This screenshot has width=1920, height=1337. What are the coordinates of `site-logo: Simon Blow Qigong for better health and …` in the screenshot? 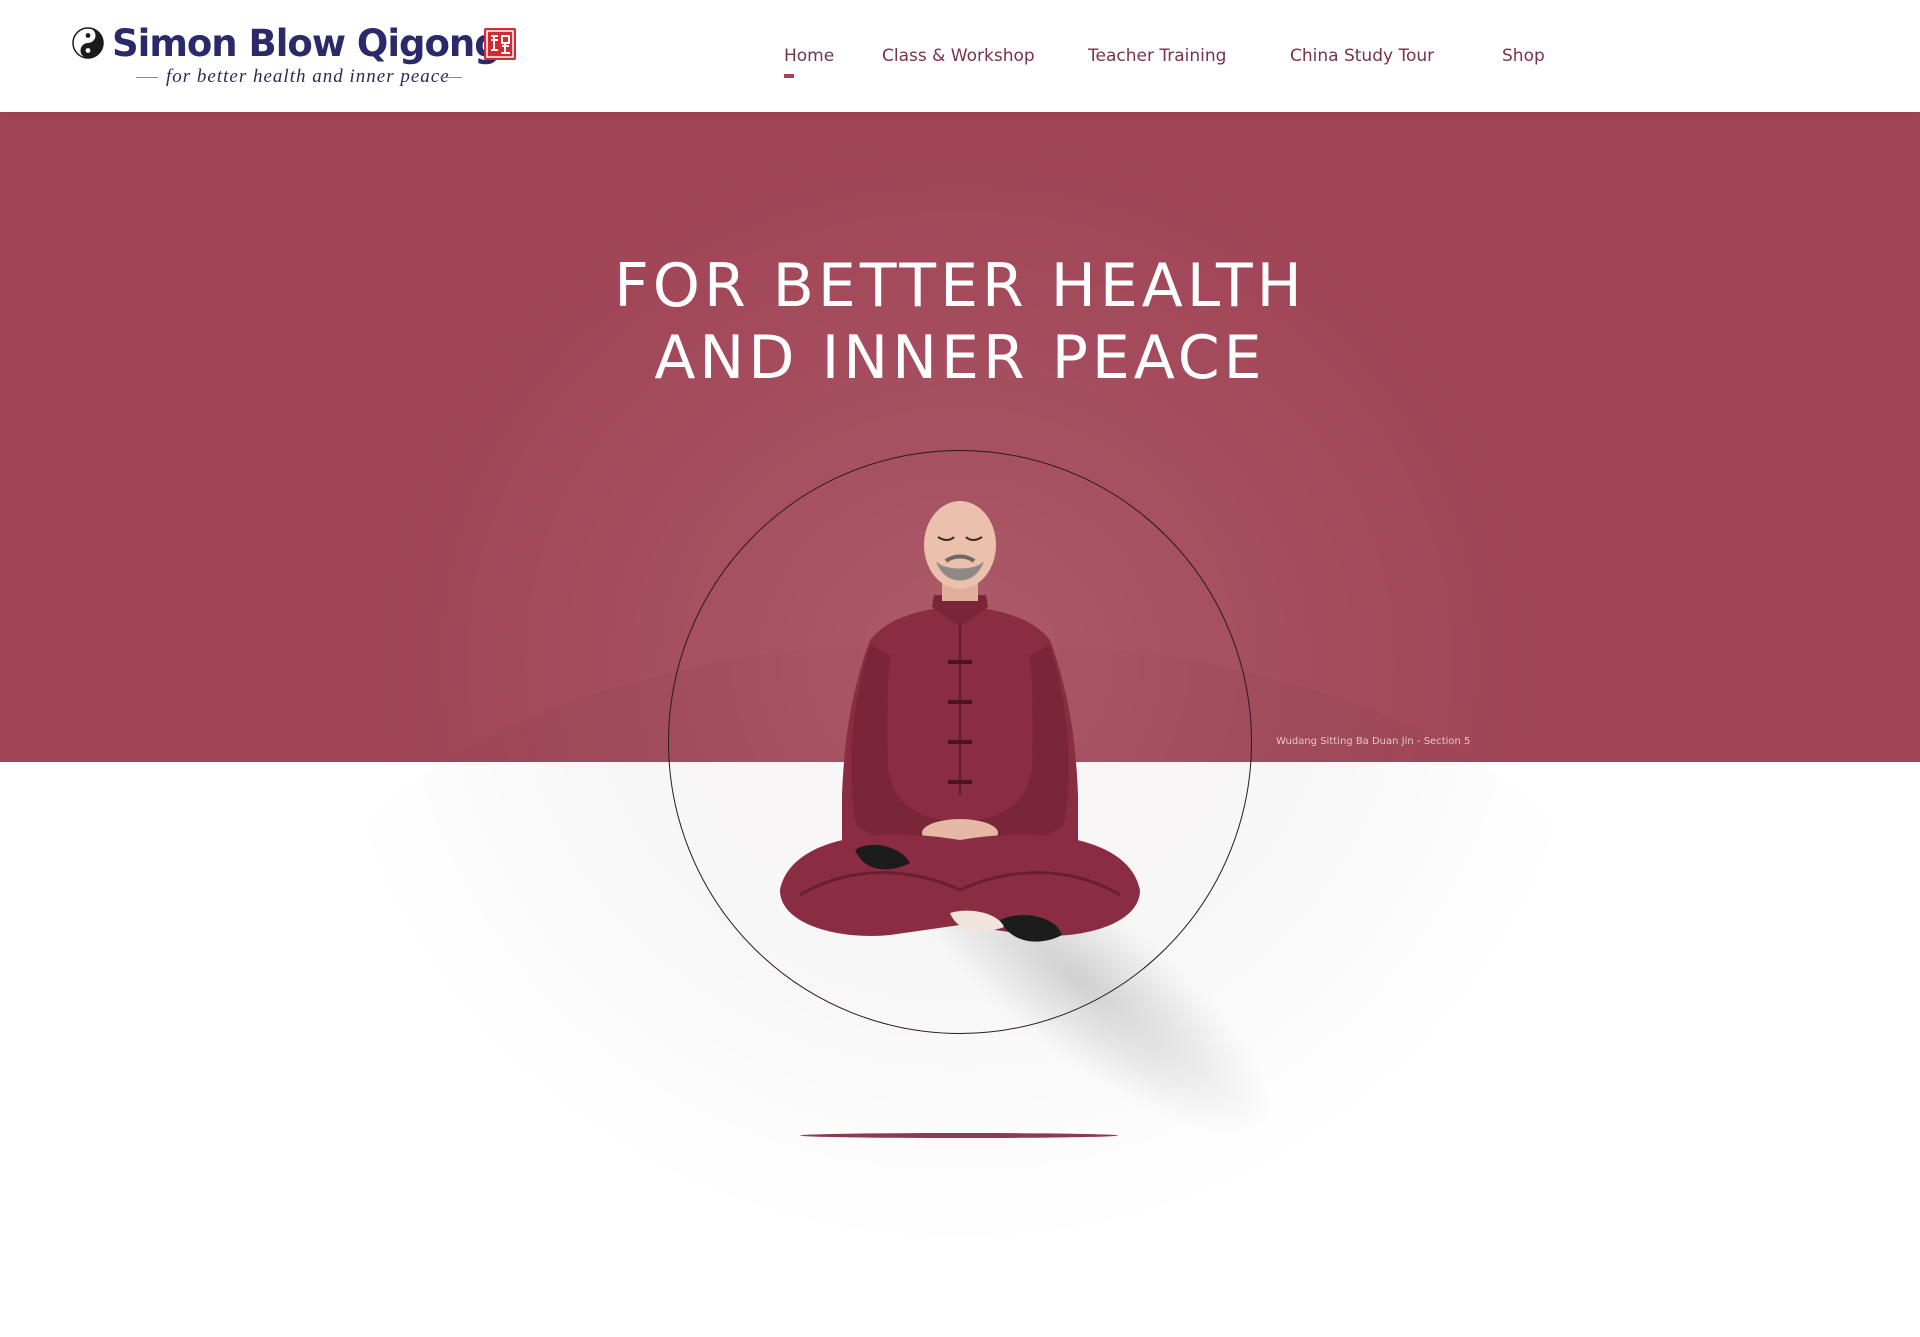 It's located at (297, 57).